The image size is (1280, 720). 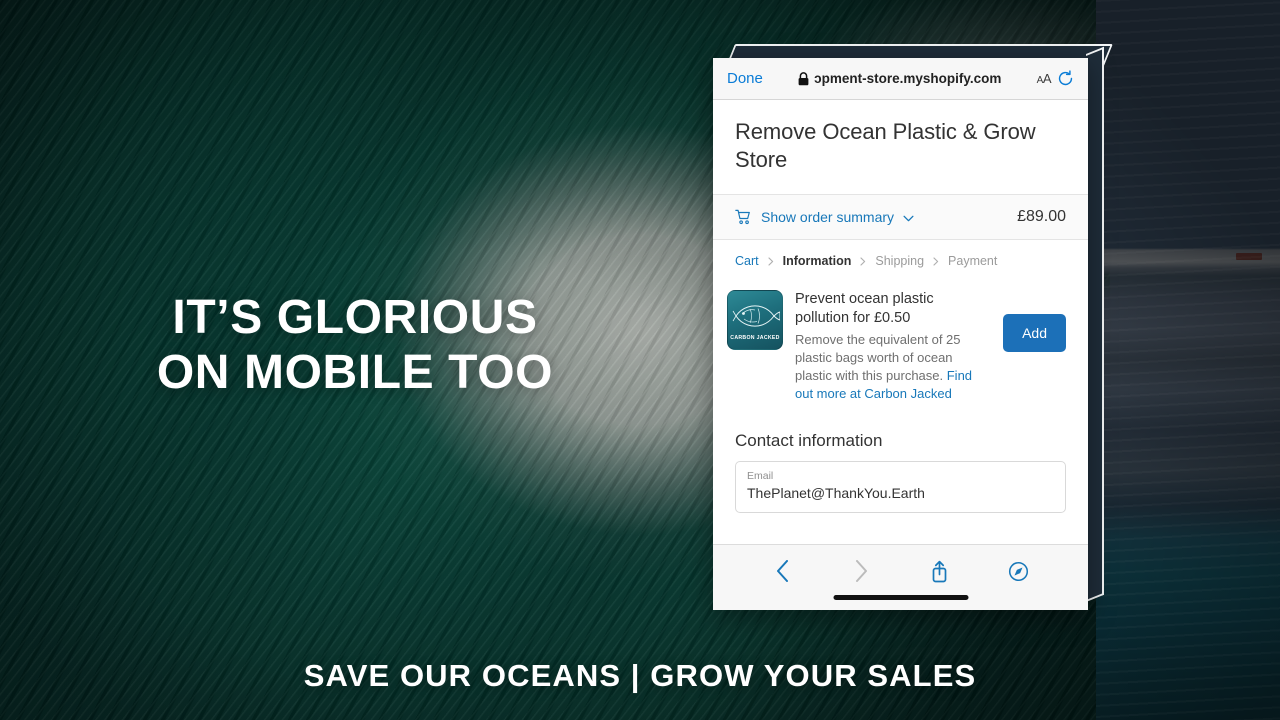 I want to click on safari-compass-icon, so click(x=1019, y=571).